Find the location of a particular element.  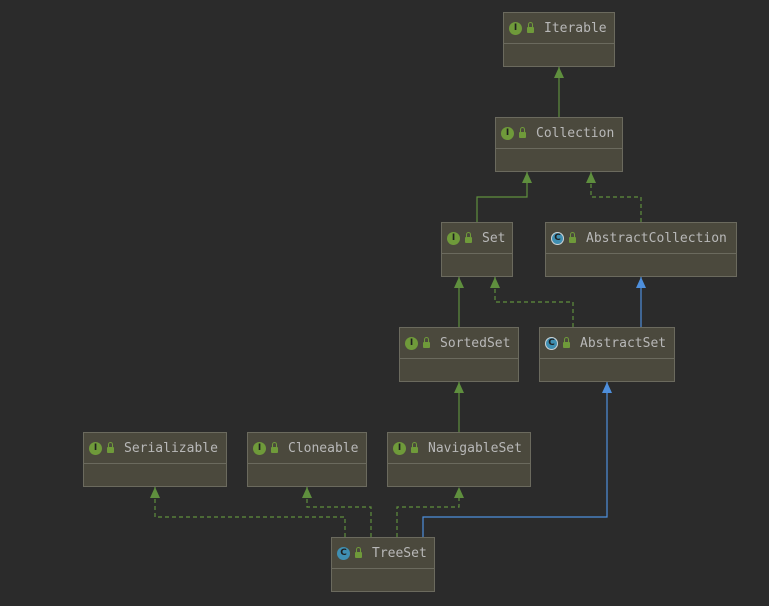

node-label: SortedSet is located at coordinates (475, 343).